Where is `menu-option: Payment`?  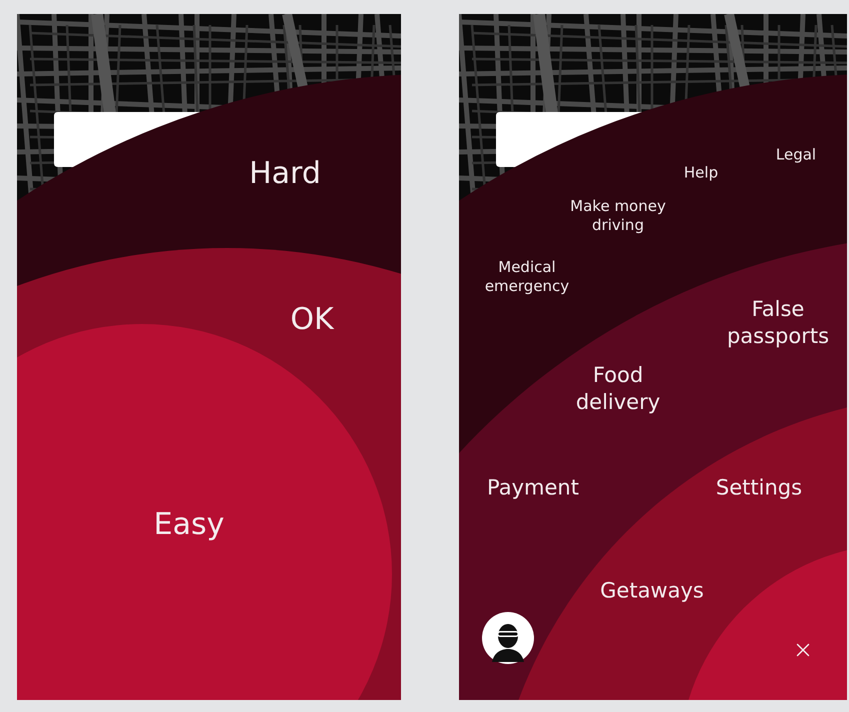 menu-option: Payment is located at coordinates (533, 488).